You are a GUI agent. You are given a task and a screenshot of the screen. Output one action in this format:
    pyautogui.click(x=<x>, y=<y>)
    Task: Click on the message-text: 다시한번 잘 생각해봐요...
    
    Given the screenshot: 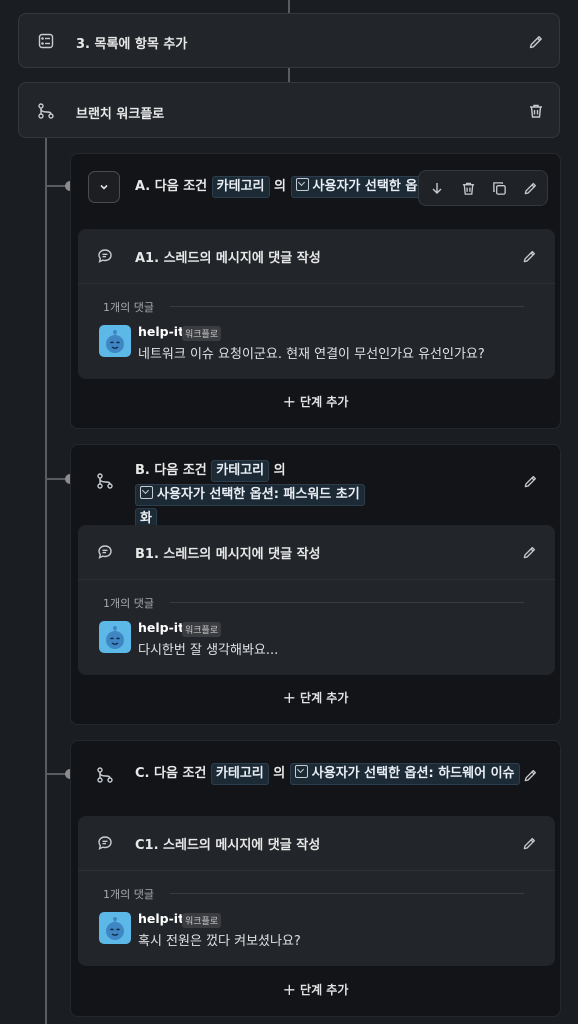 What is the action you would take?
    pyautogui.click(x=208, y=650)
    